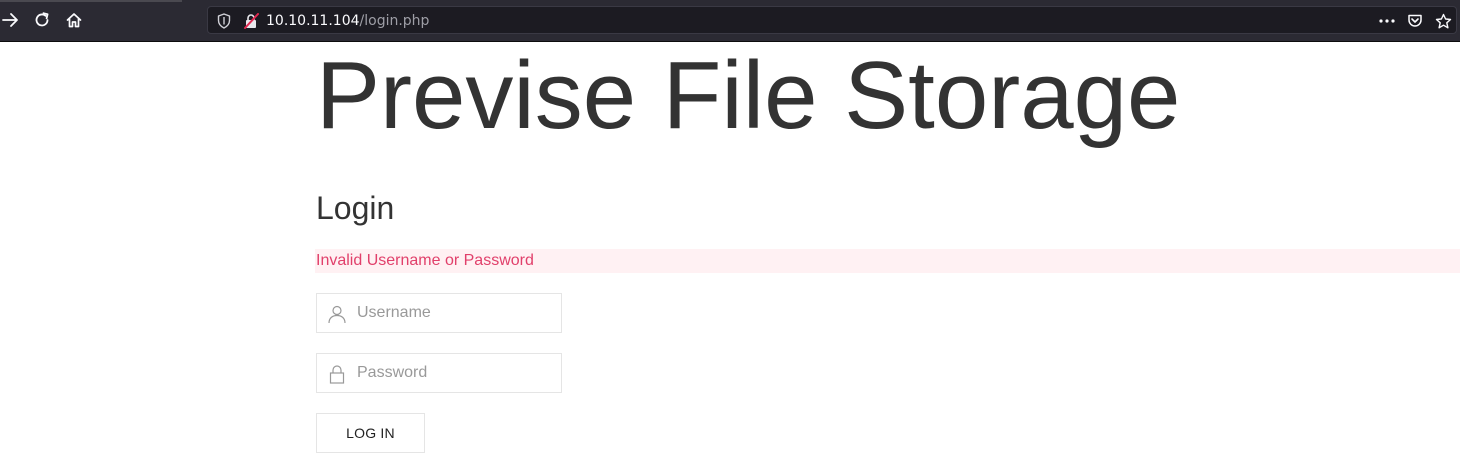 The image size is (1460, 476). Describe the element at coordinates (91, 1) in the screenshot. I see `tab-strip-edge` at that location.